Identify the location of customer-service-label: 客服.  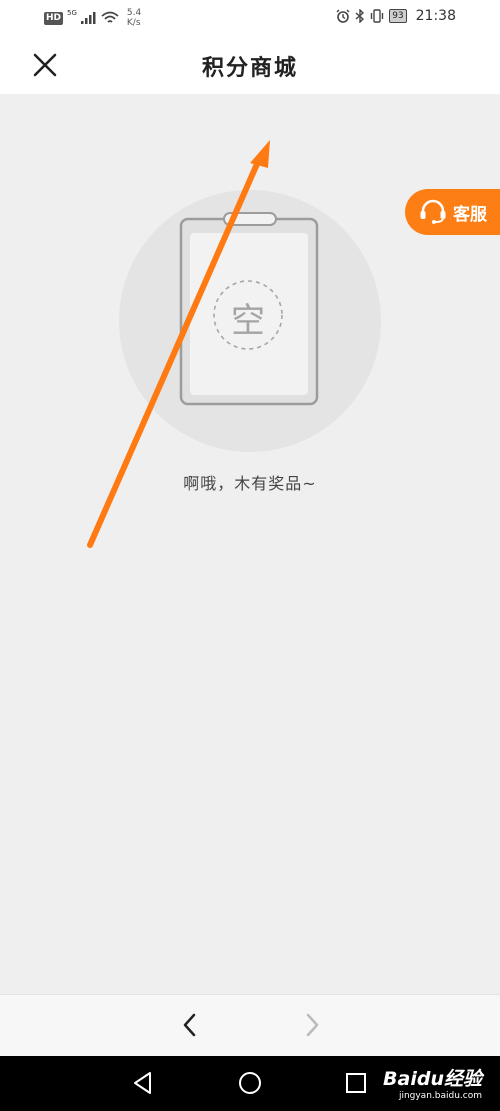
(470, 214).